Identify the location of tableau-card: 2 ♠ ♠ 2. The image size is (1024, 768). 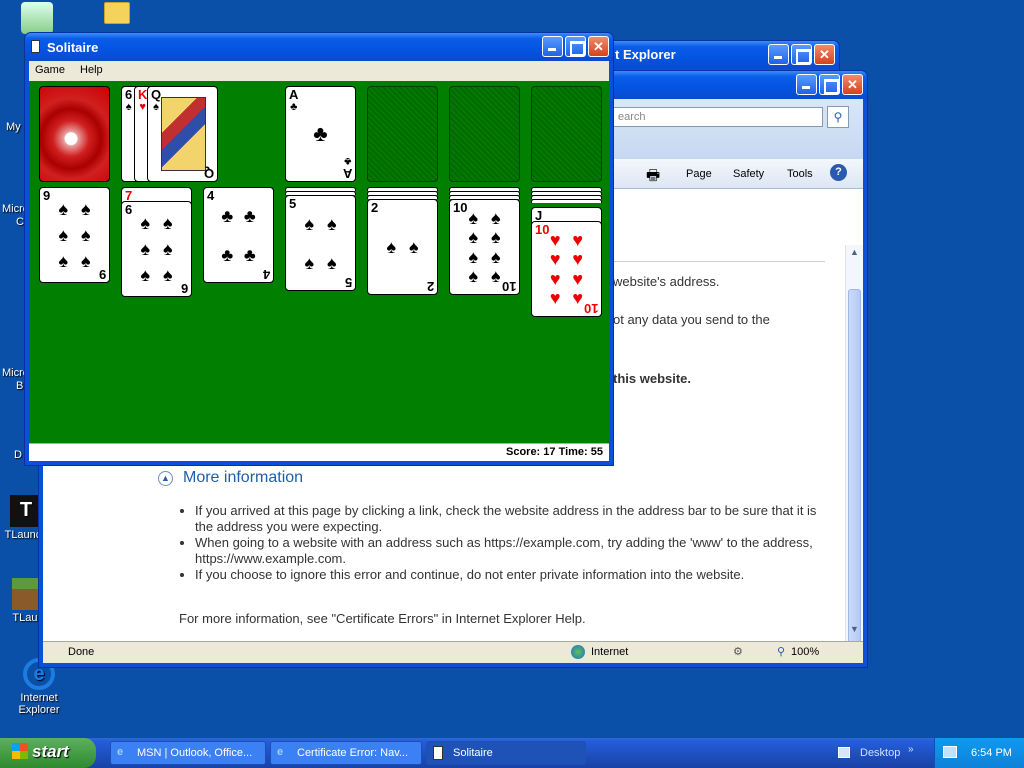
(402, 247).